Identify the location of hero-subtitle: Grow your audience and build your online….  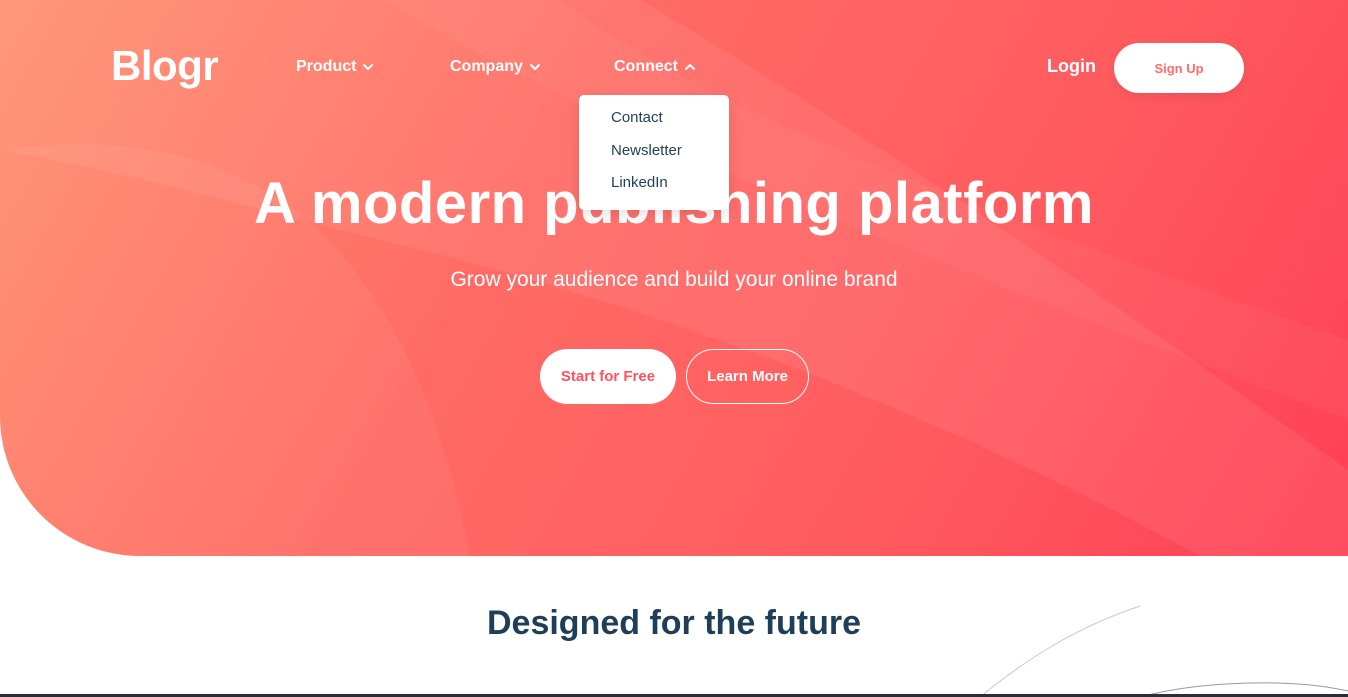
(674, 279).